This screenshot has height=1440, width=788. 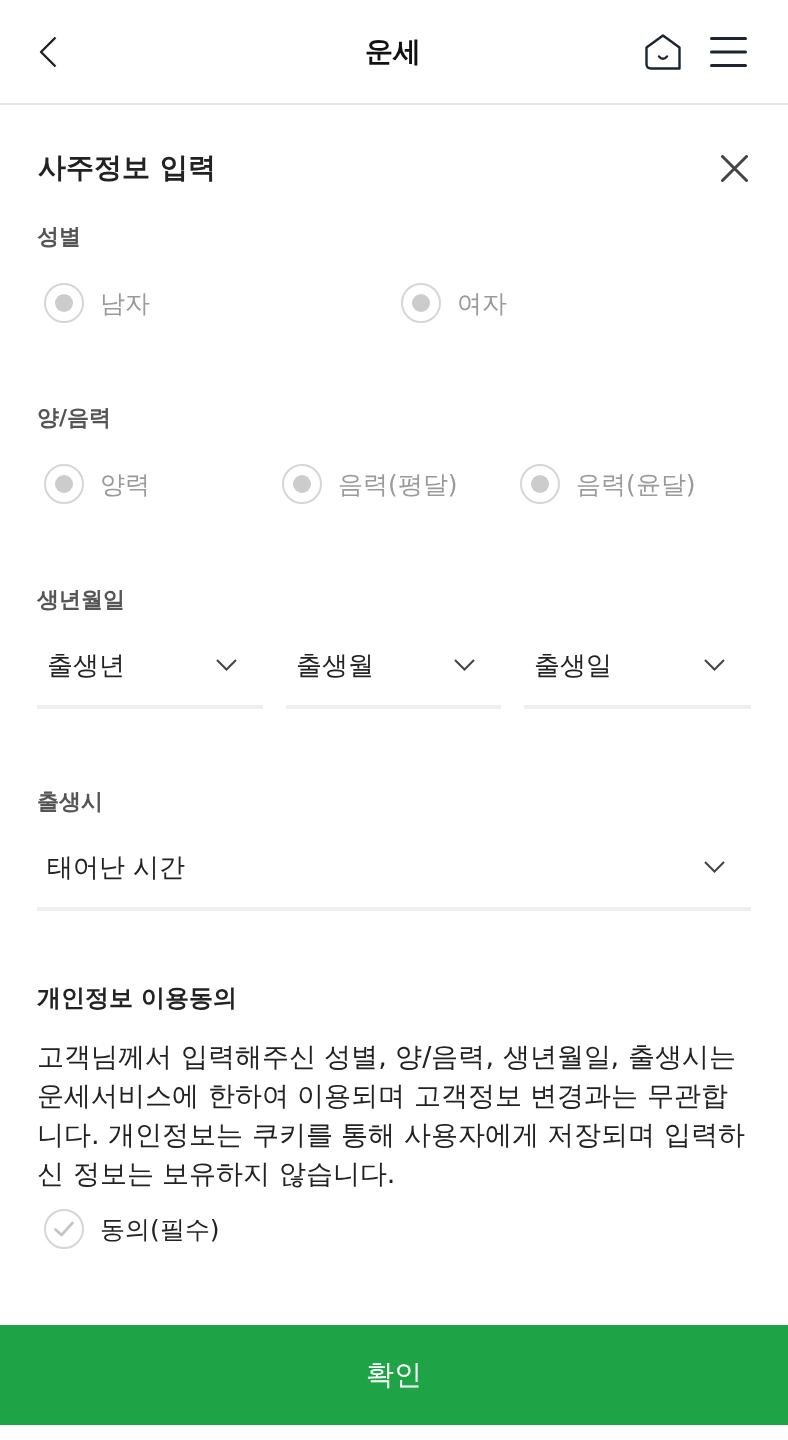 What do you see at coordinates (70, 802) in the screenshot?
I see `field-label: 출생시` at bounding box center [70, 802].